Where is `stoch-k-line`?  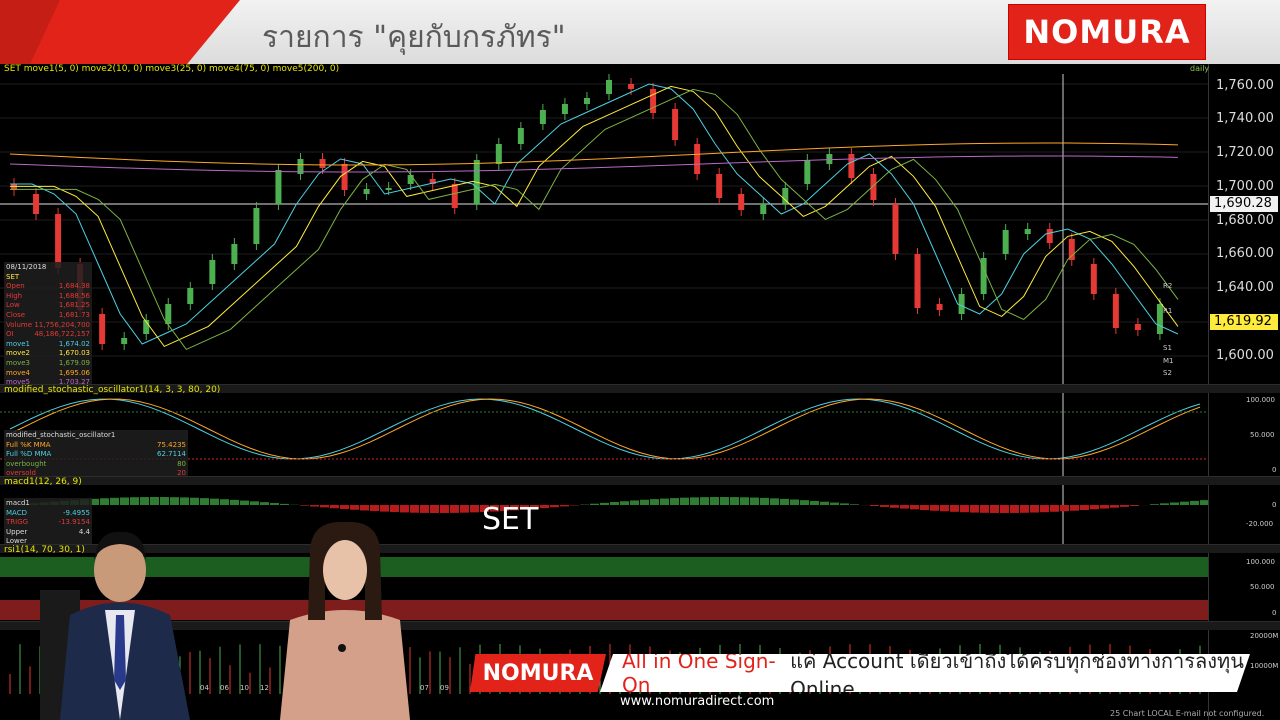 stoch-k-line is located at coordinates (605, 429).